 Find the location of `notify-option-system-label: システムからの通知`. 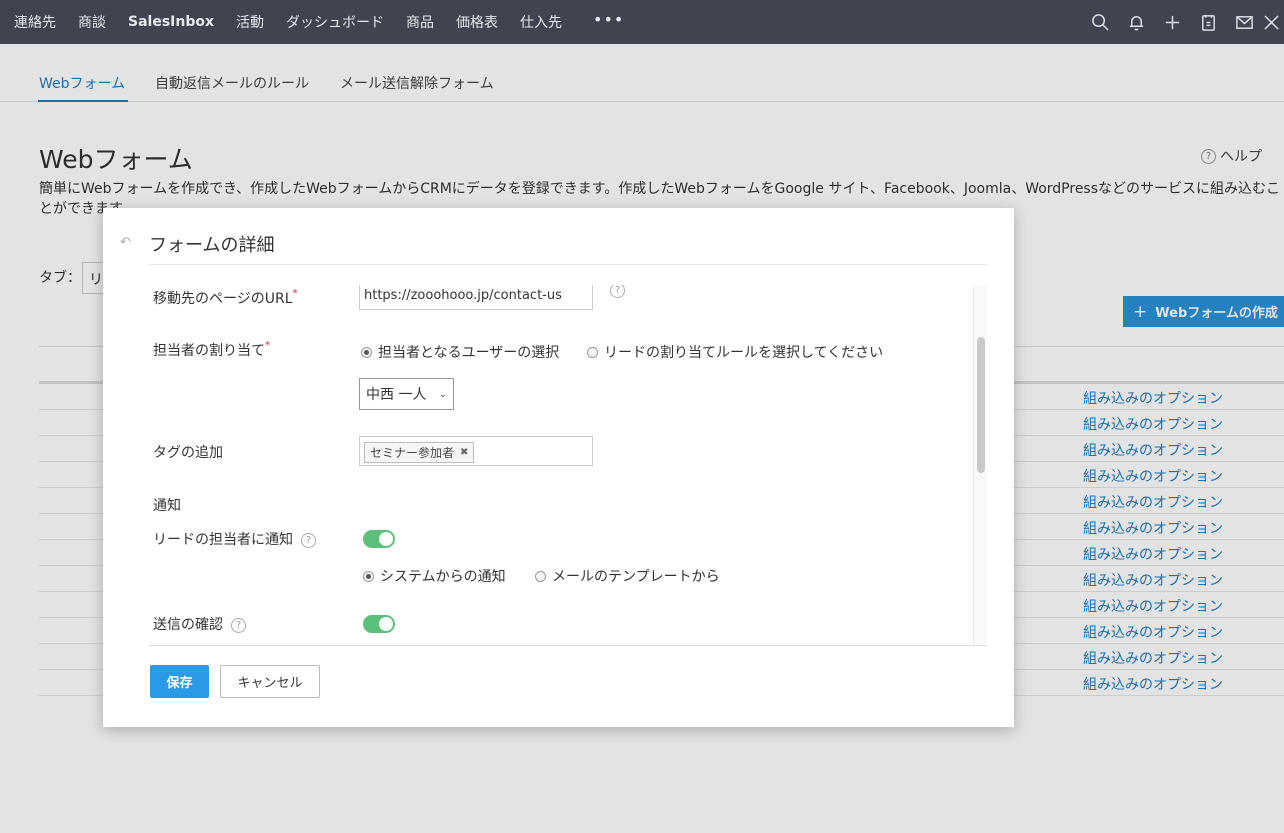

notify-option-system-label: システムからの通知 is located at coordinates (443, 577).